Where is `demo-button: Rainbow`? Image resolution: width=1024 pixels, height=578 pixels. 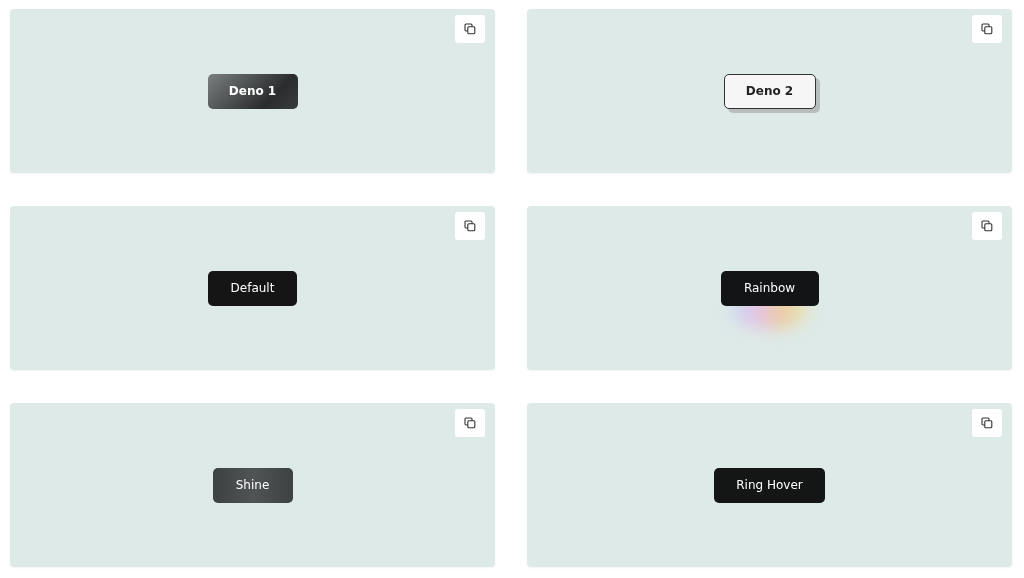
demo-button: Rainbow is located at coordinates (769, 288).